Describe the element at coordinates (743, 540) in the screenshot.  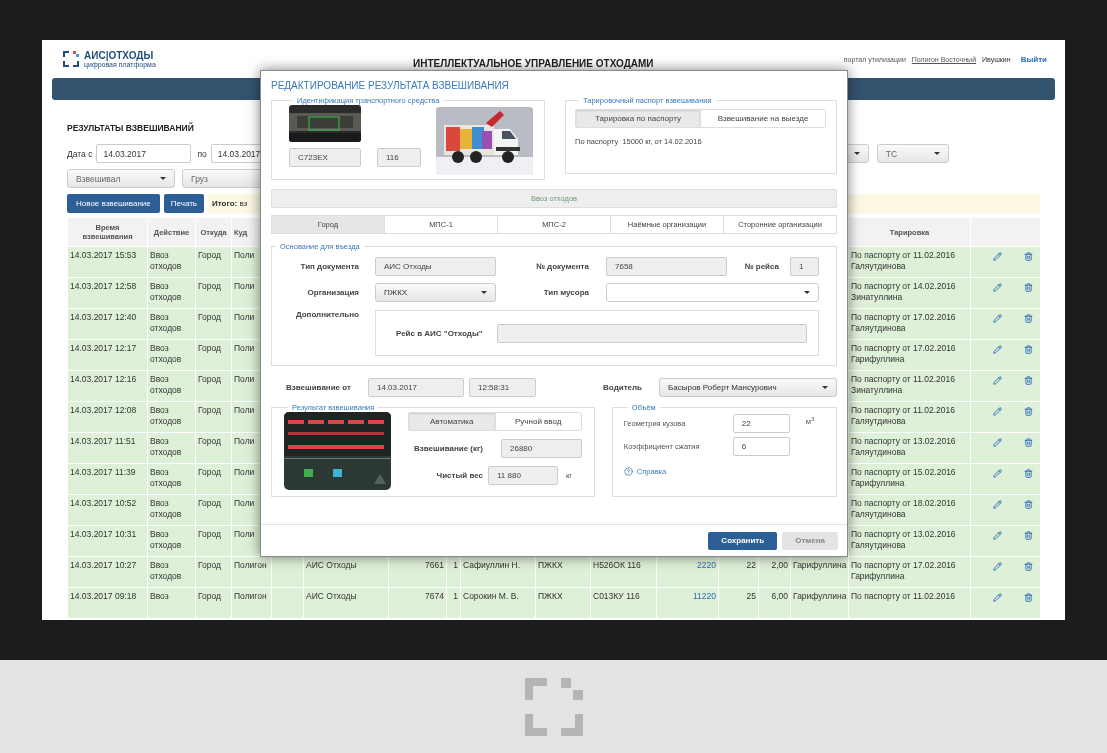
I see `save-button: Сохранить` at that location.